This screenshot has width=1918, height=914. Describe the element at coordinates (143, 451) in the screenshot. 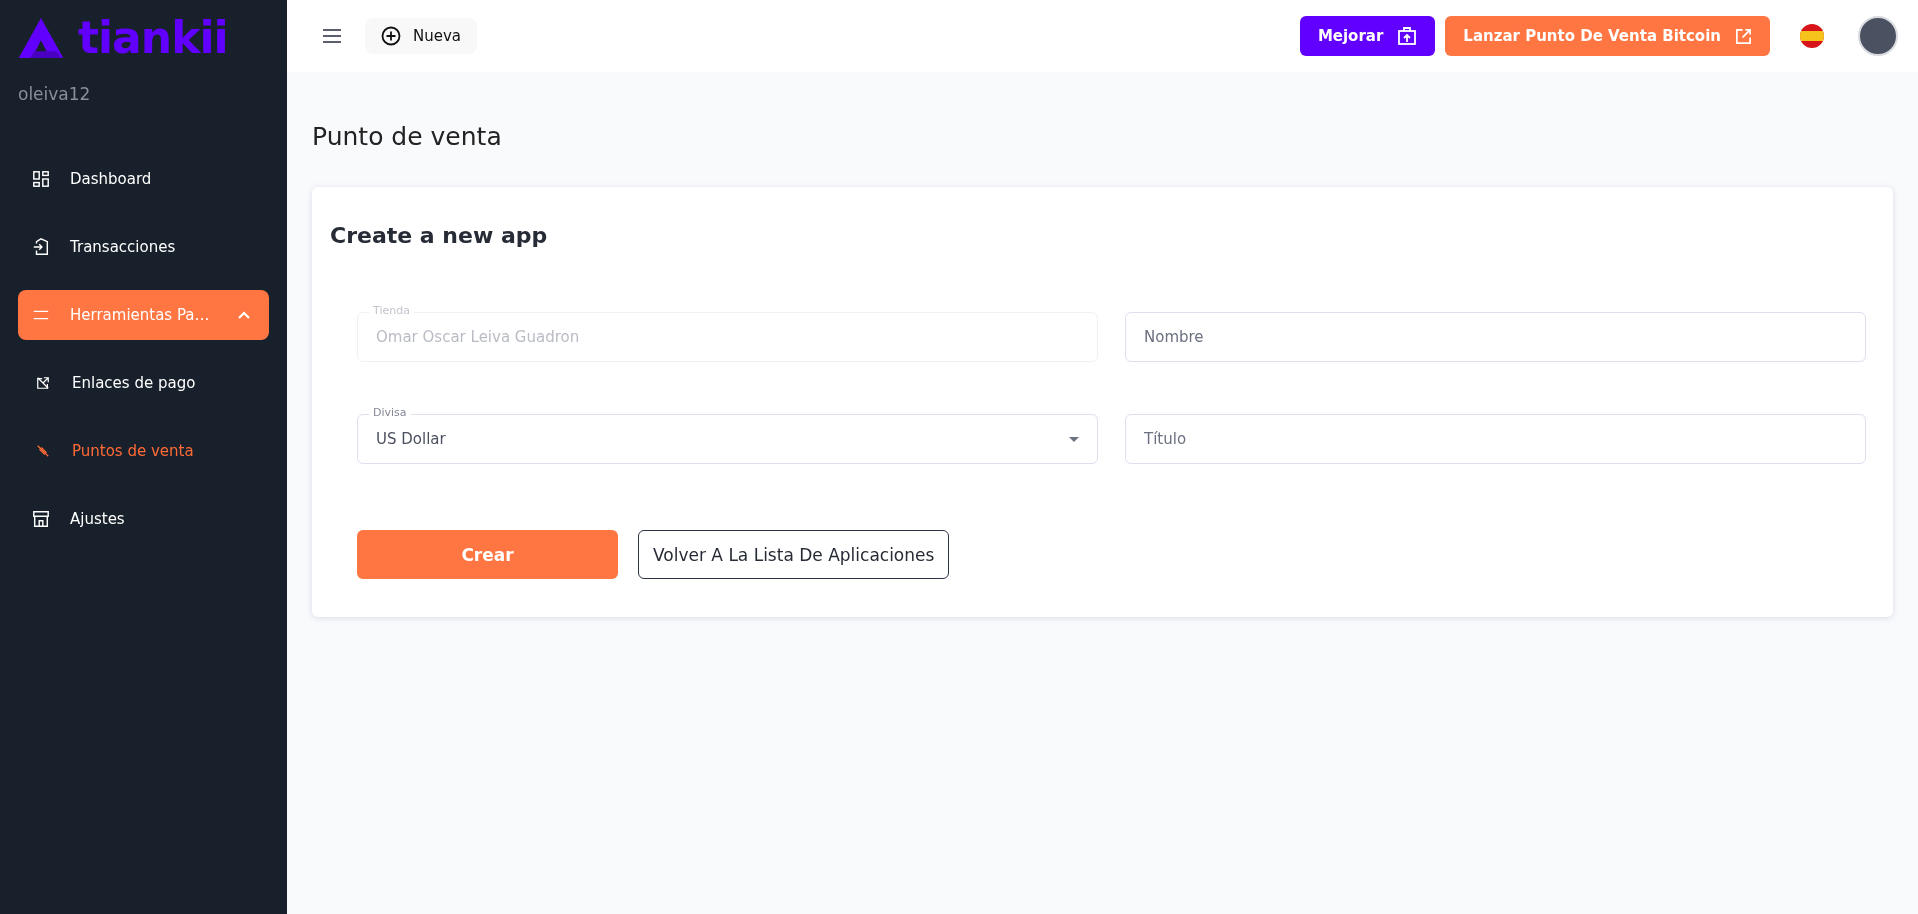

I see `sidebar-subitem: Puntos de venta` at that location.